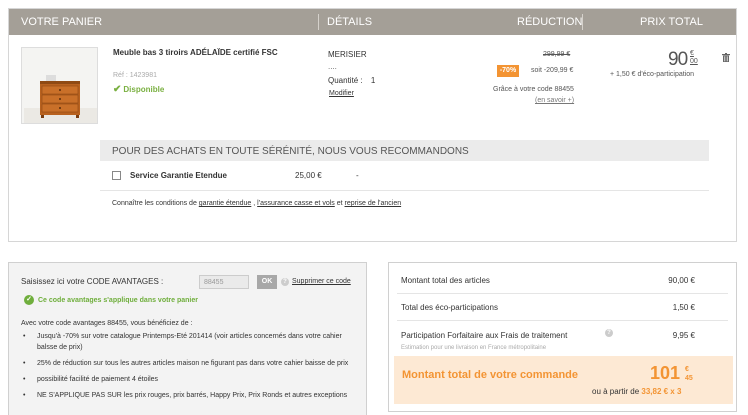 The height and width of the screenshot is (415, 748). I want to click on installments-prefix: ou à partir de, so click(617, 391).